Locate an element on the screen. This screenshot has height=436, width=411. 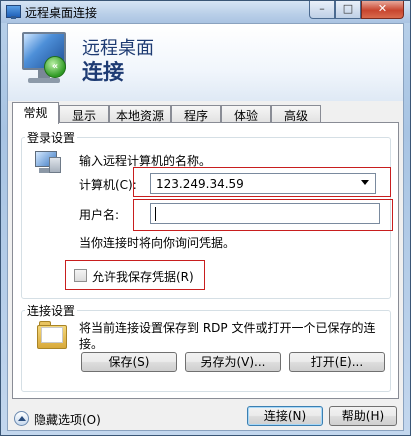
banner-title-line2: 连接 is located at coordinates (103, 72).